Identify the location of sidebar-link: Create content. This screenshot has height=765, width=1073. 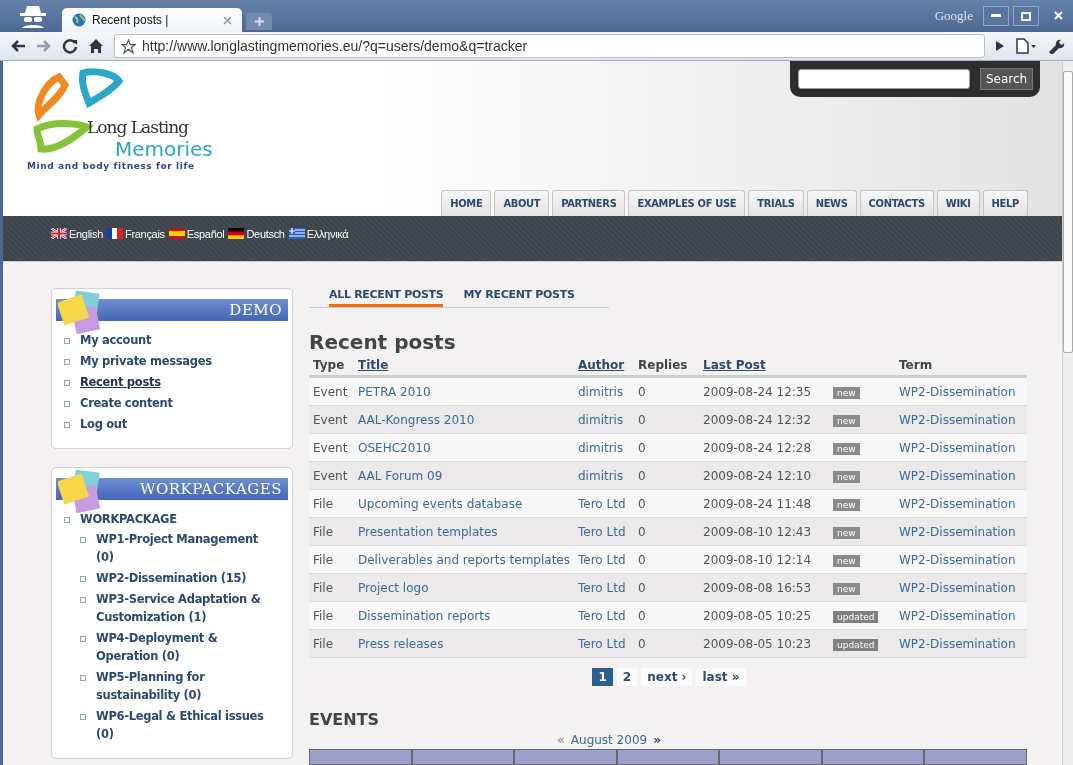
(126, 403).